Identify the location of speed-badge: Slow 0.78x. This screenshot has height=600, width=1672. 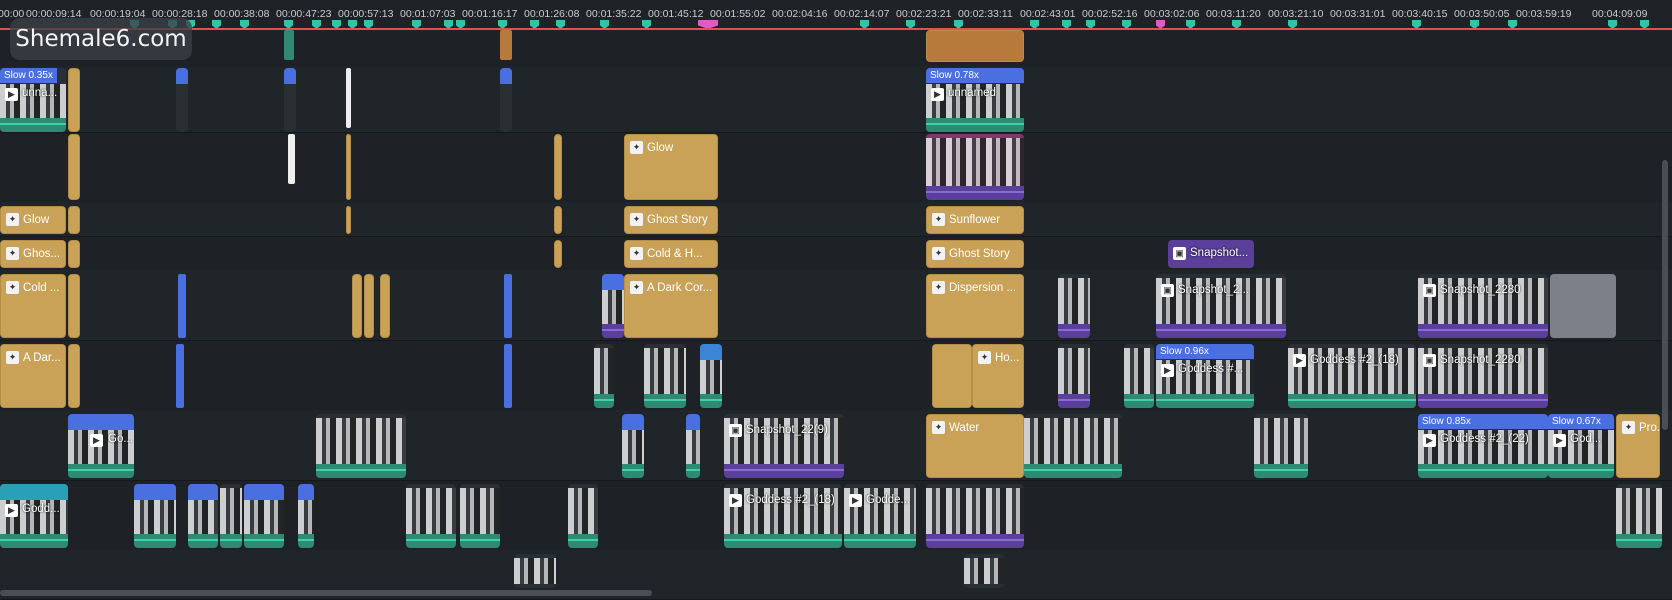
(975, 75).